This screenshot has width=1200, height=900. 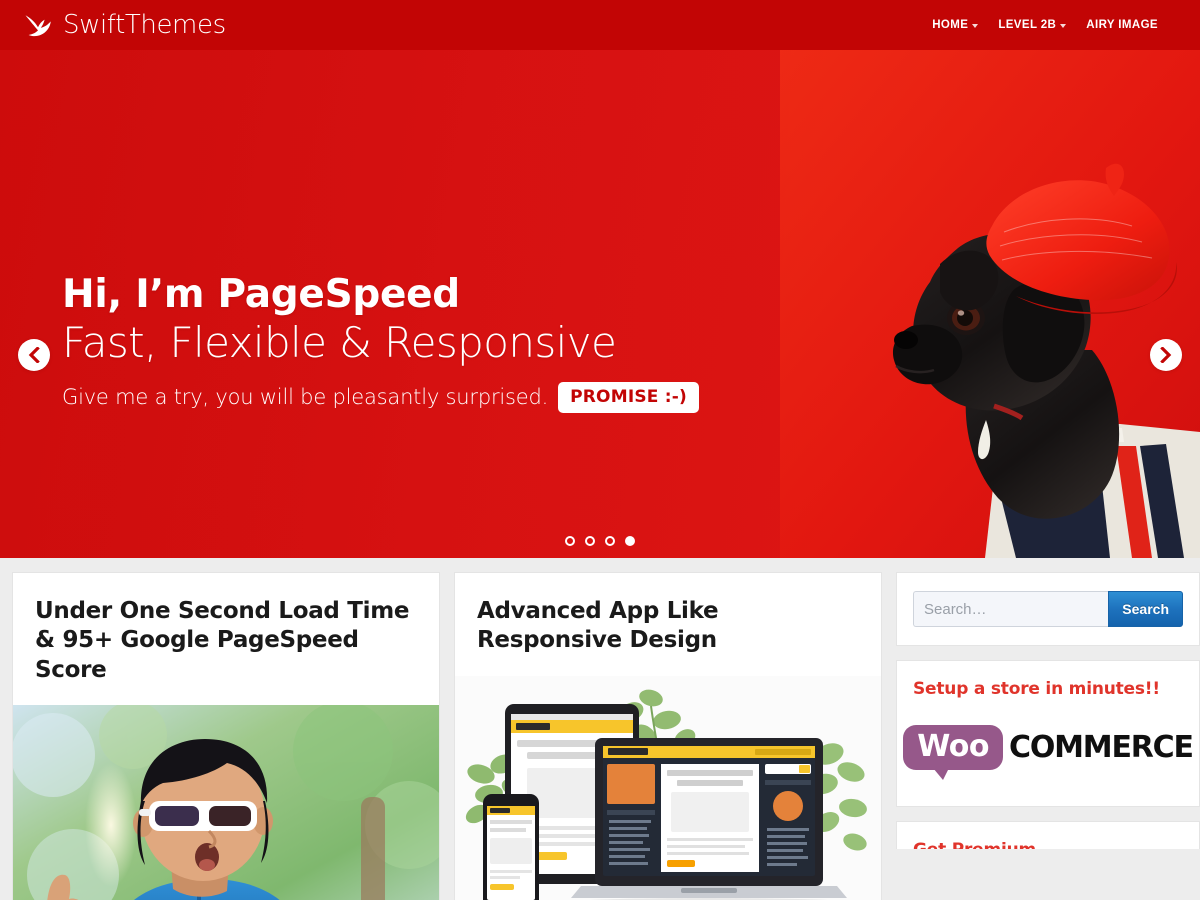 What do you see at coordinates (226, 802) in the screenshot?
I see `post-card-1-image` at bounding box center [226, 802].